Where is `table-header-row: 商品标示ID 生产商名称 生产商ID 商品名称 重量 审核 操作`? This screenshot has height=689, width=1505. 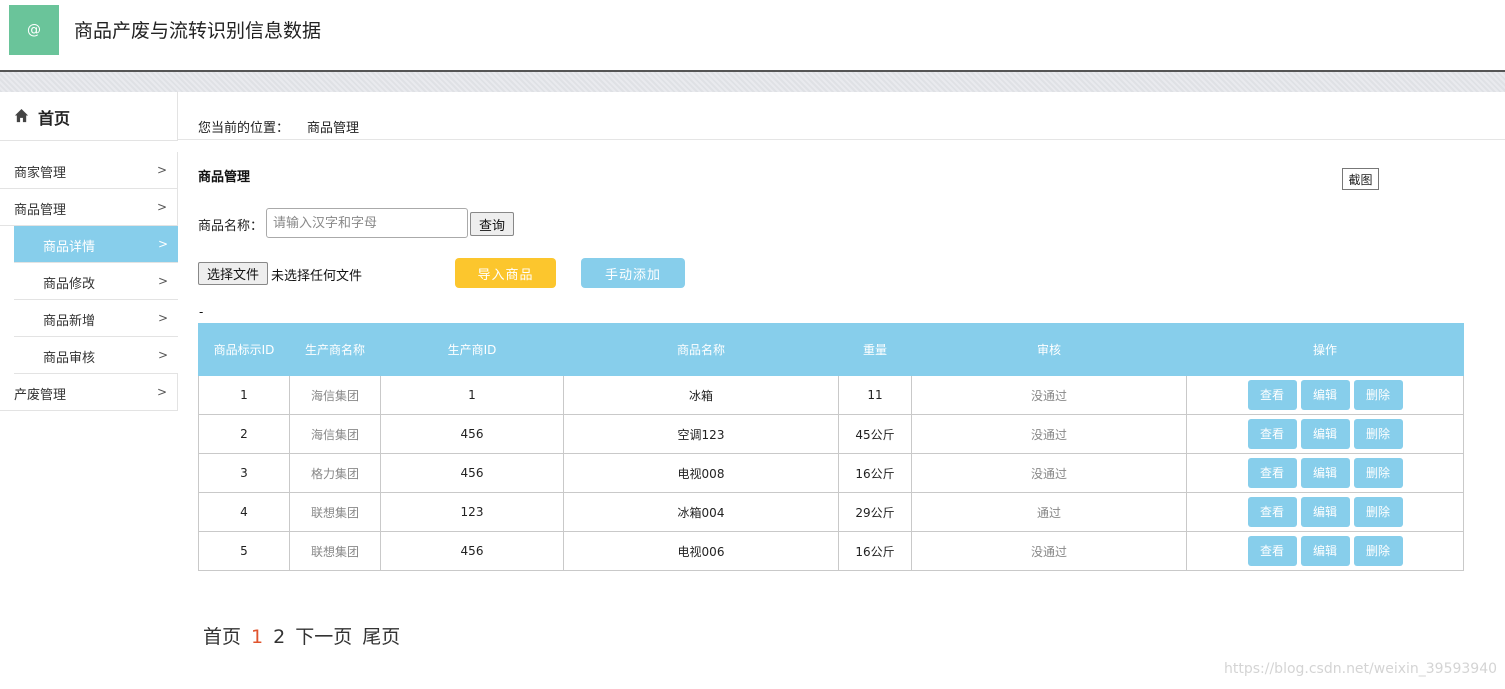 table-header-row: 商品标示ID 生产商名称 生产商ID 商品名称 重量 审核 操作 is located at coordinates (831, 349).